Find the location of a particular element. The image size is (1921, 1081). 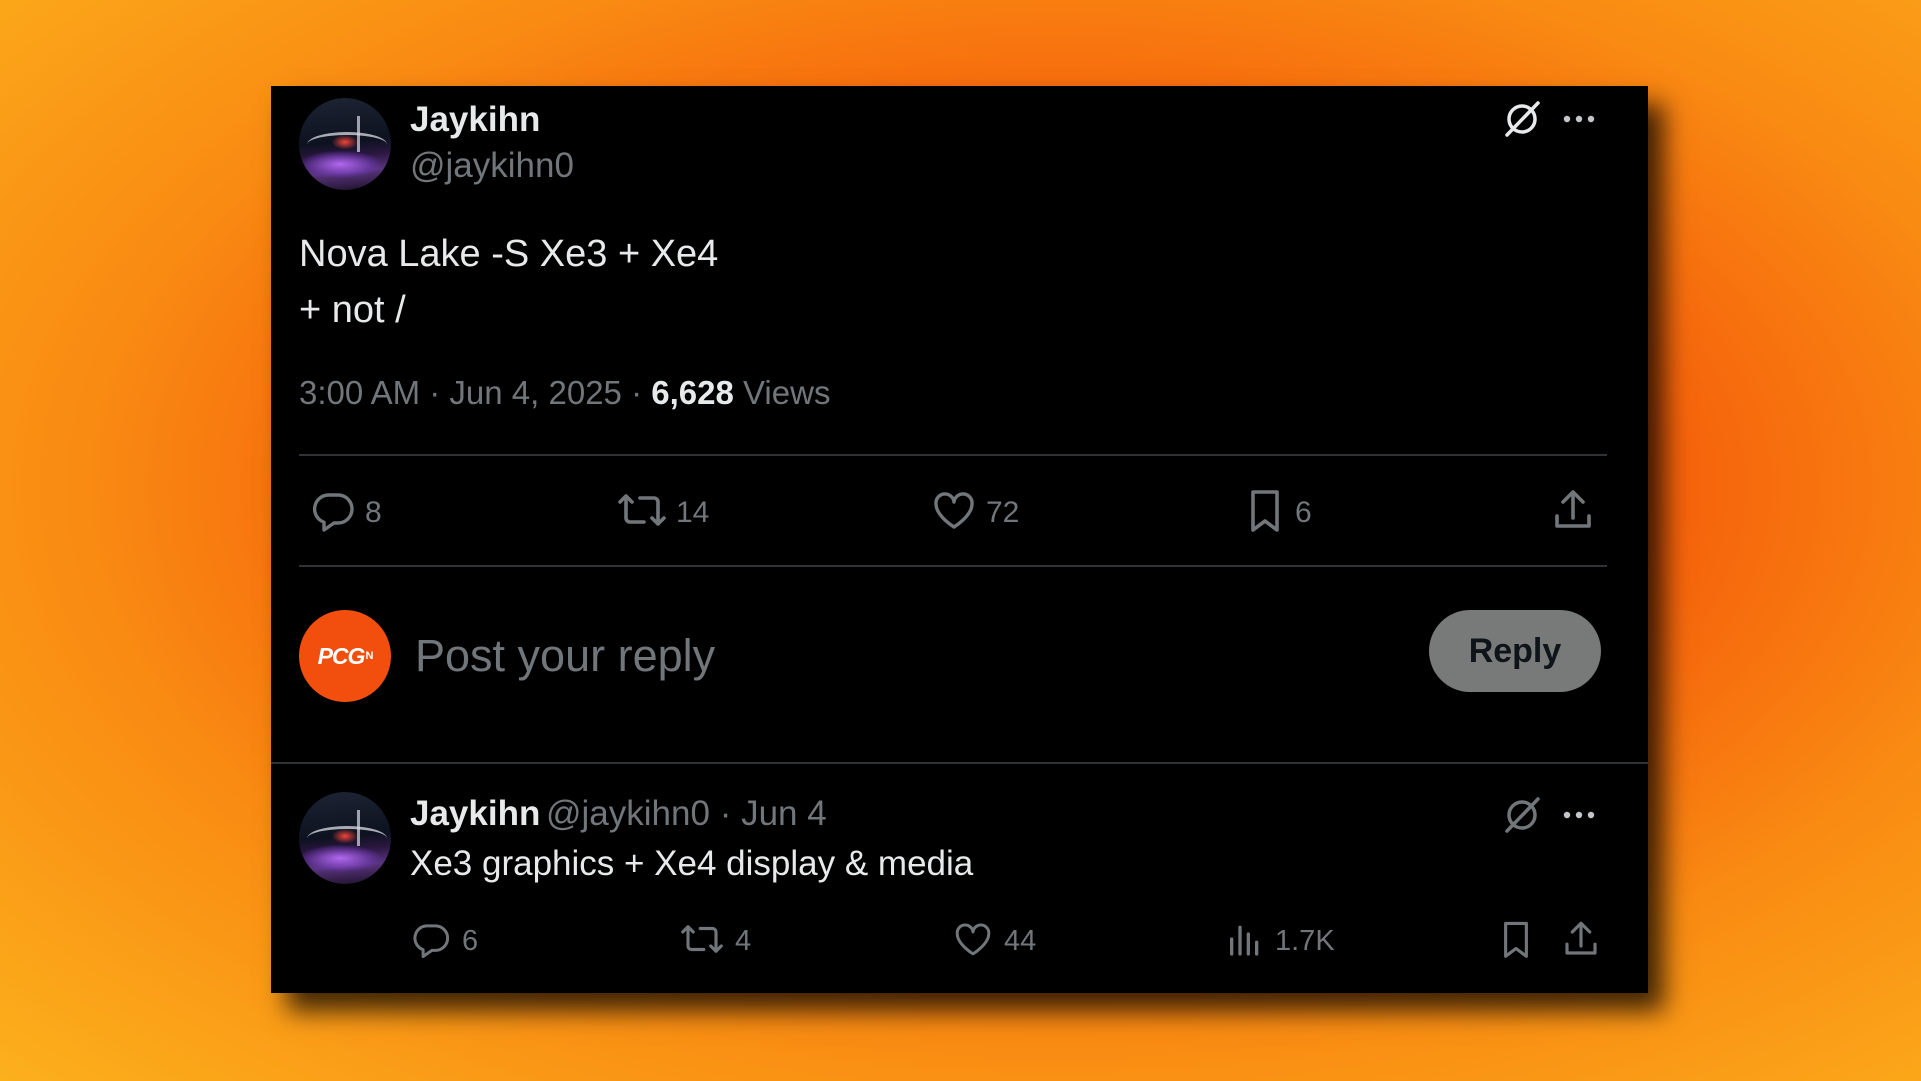

views-icon is located at coordinates (1245, 941).